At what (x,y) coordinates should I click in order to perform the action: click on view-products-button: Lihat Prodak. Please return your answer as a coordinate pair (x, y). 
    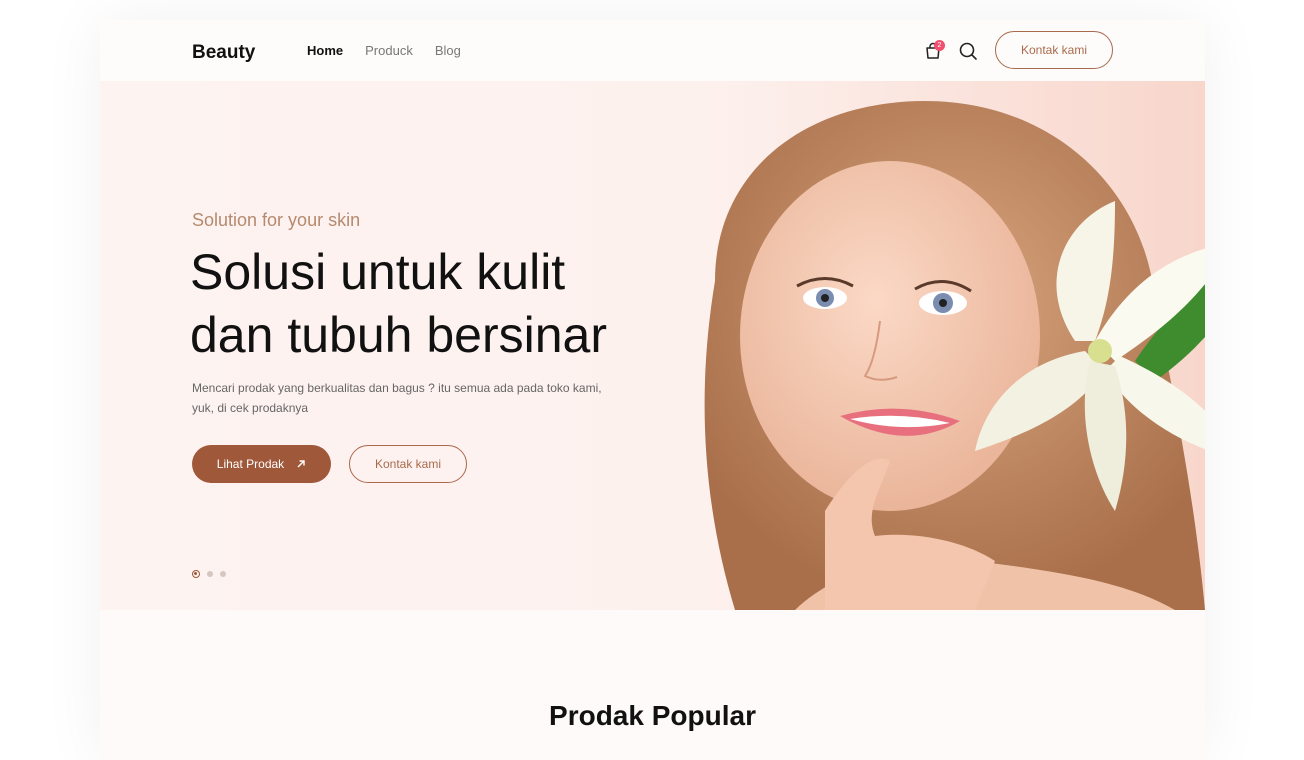
    Looking at the image, I should click on (261, 464).